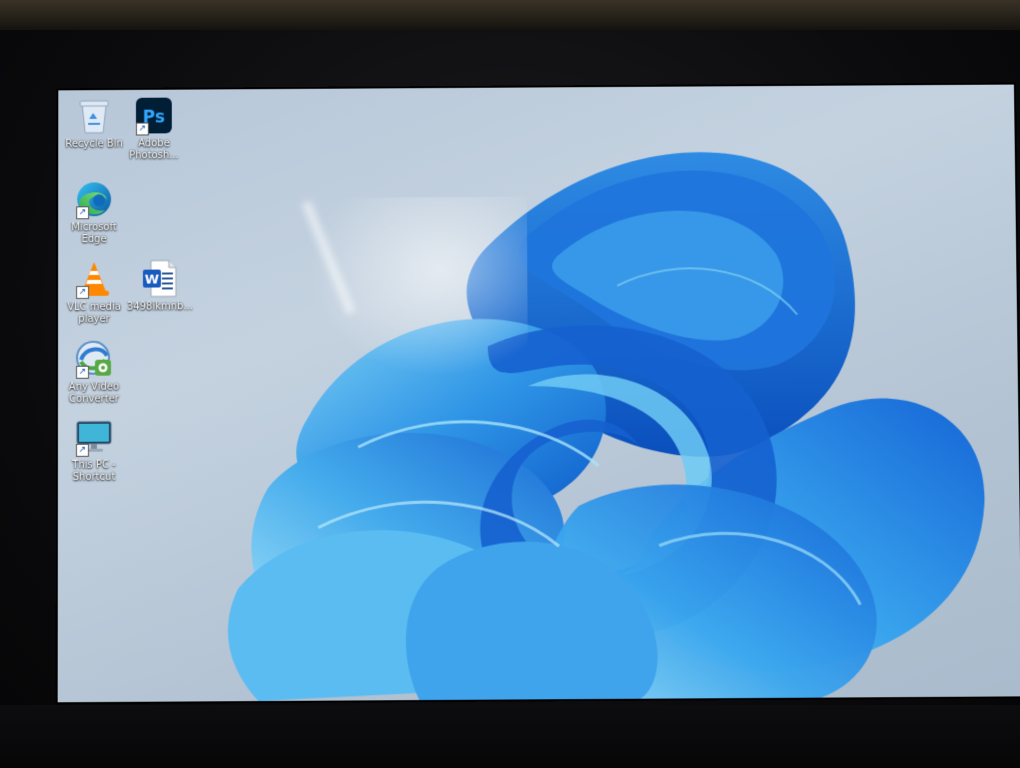 This screenshot has width=1020, height=768. I want to click on desktop-icon-this-pc: ↗ This PC - Shortcut, so click(94, 451).